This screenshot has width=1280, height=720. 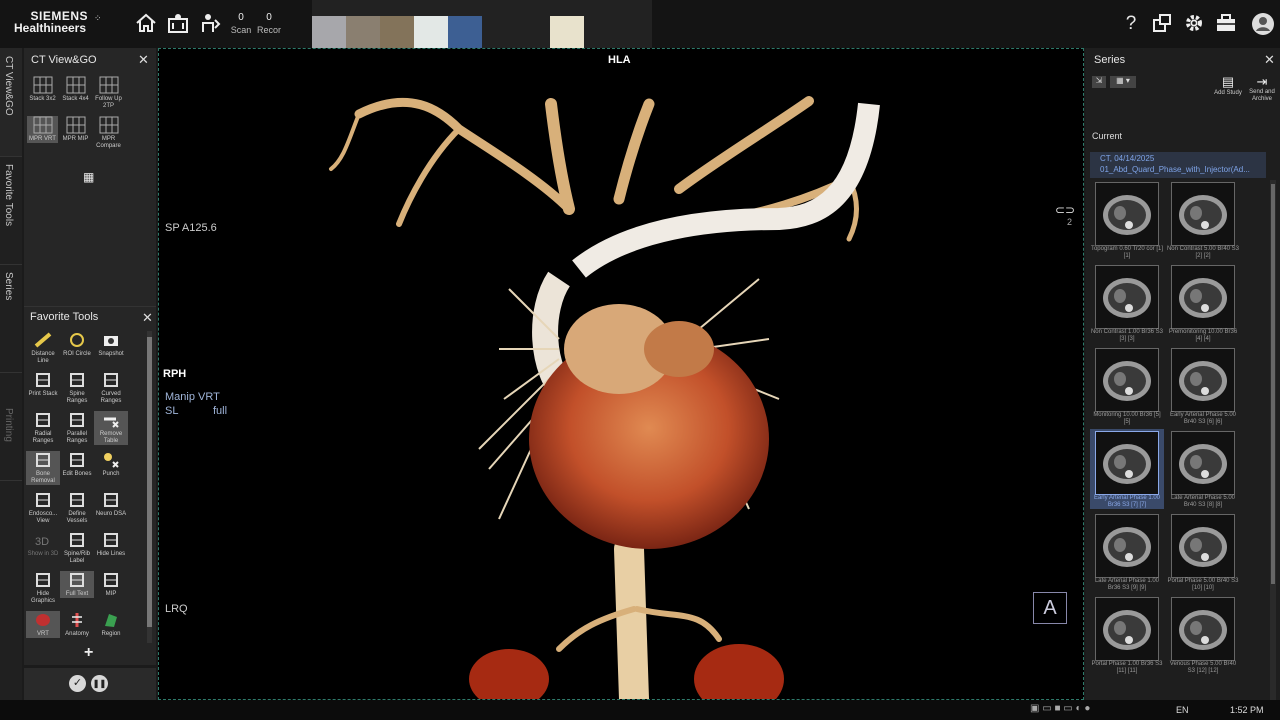 I want to click on view-mode-dropdown: ▦ ▾, so click(x=1123, y=82).